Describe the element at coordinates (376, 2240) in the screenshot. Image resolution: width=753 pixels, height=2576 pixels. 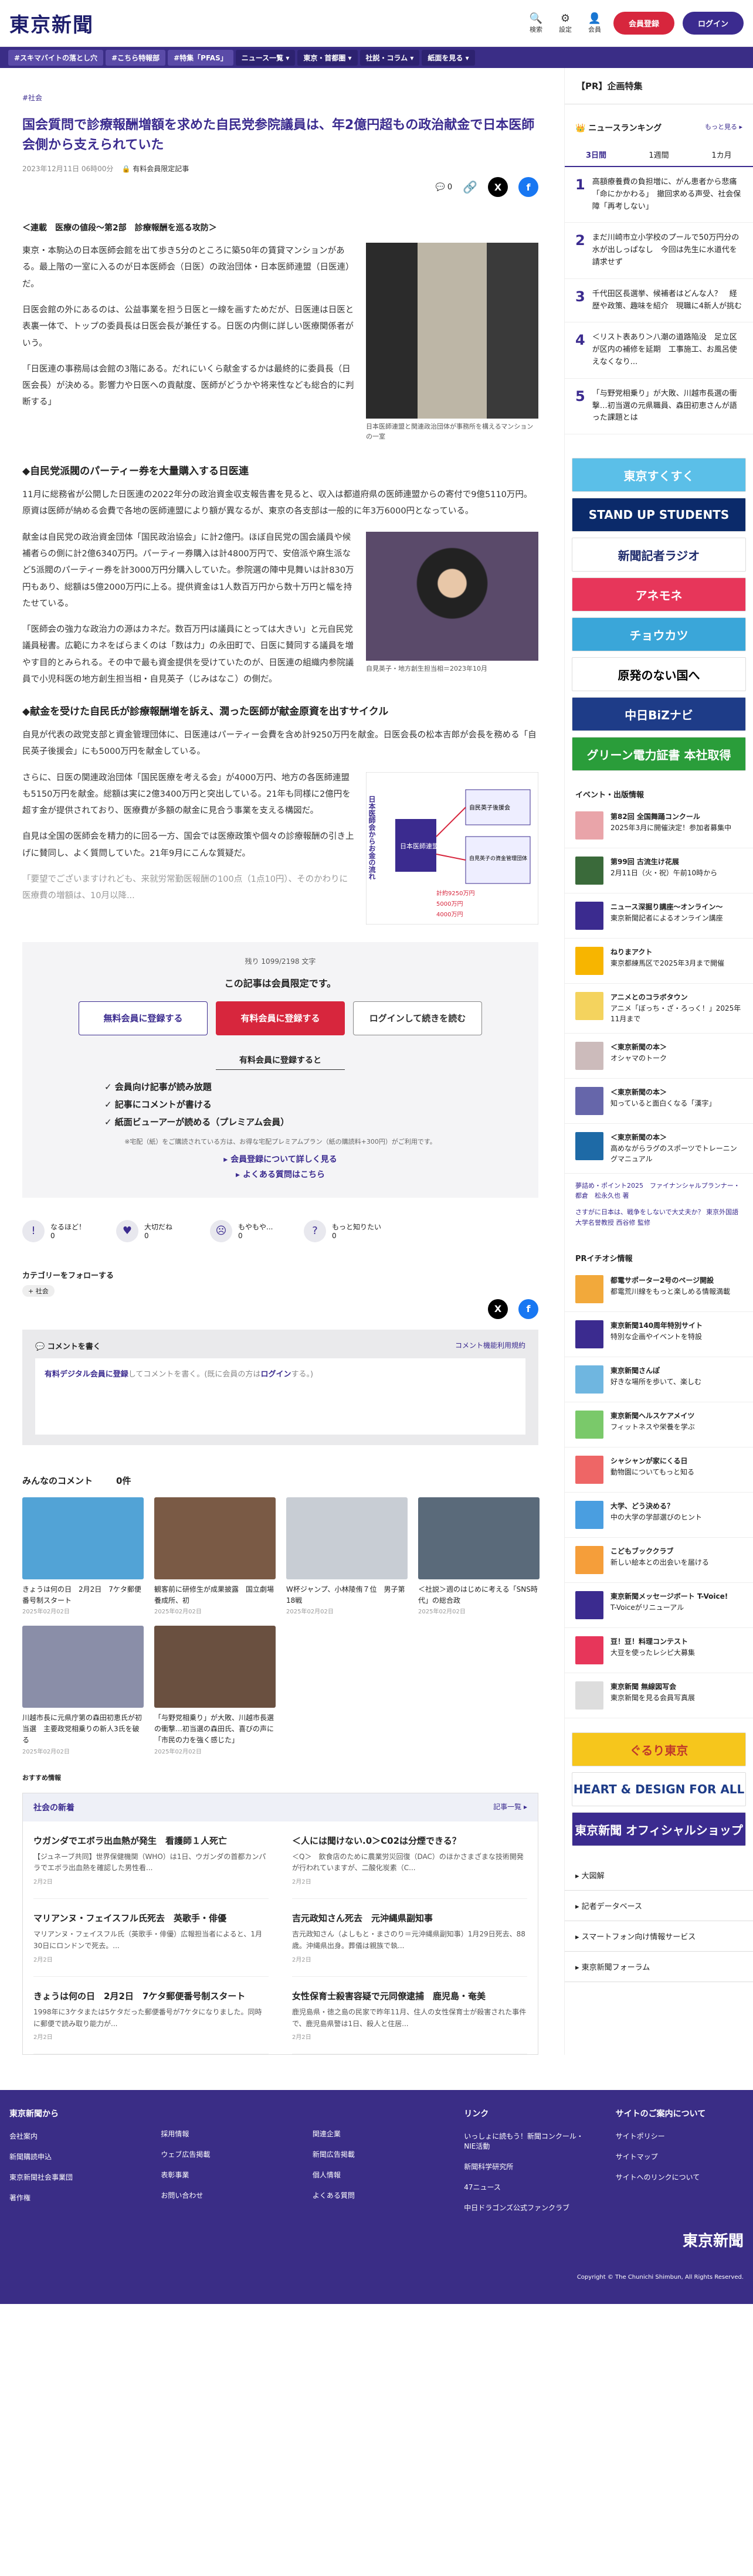
I see `footer-logo: 東京新聞` at that location.